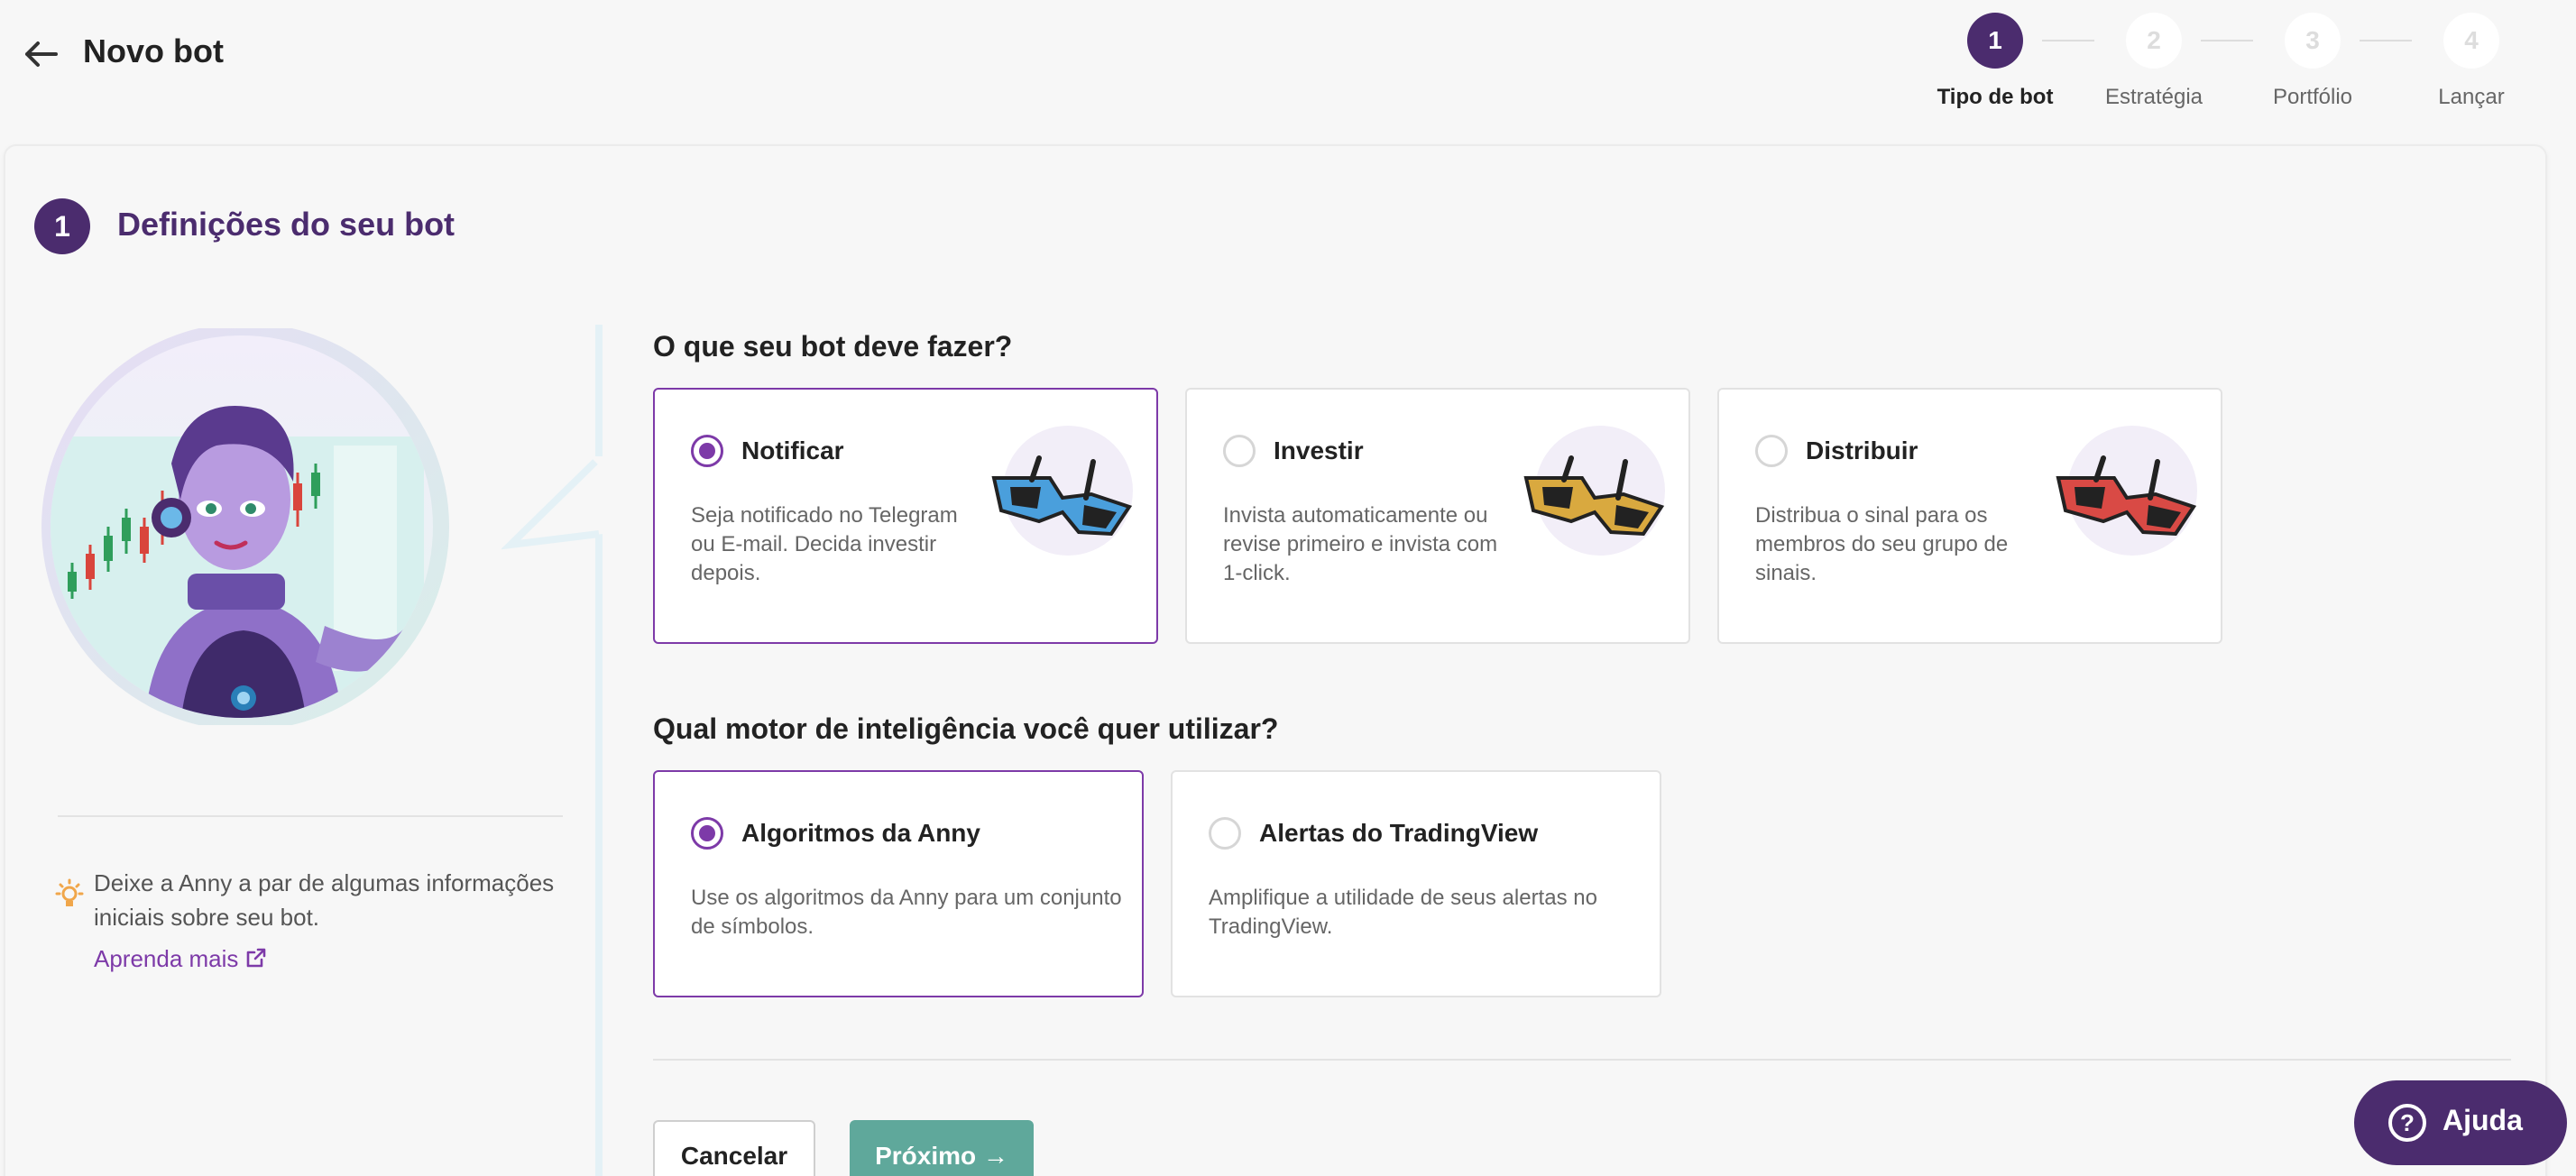 Image resolution: width=2576 pixels, height=1176 pixels. What do you see at coordinates (1225, 833) in the screenshot?
I see `radio-alertas-tradingview` at bounding box center [1225, 833].